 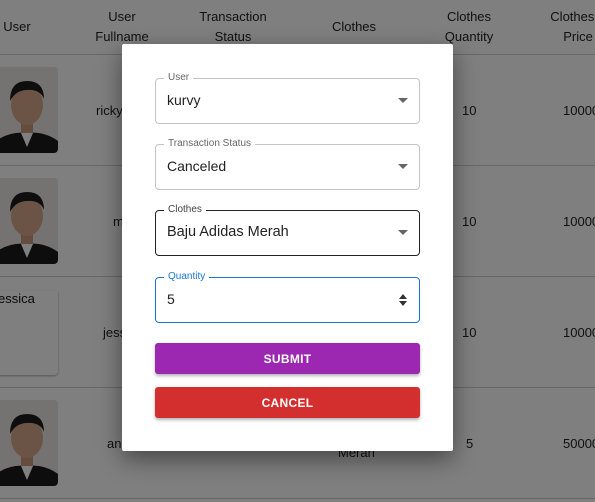 What do you see at coordinates (210, 144) in the screenshot?
I see `transaction-status-label: Transaction Status` at bounding box center [210, 144].